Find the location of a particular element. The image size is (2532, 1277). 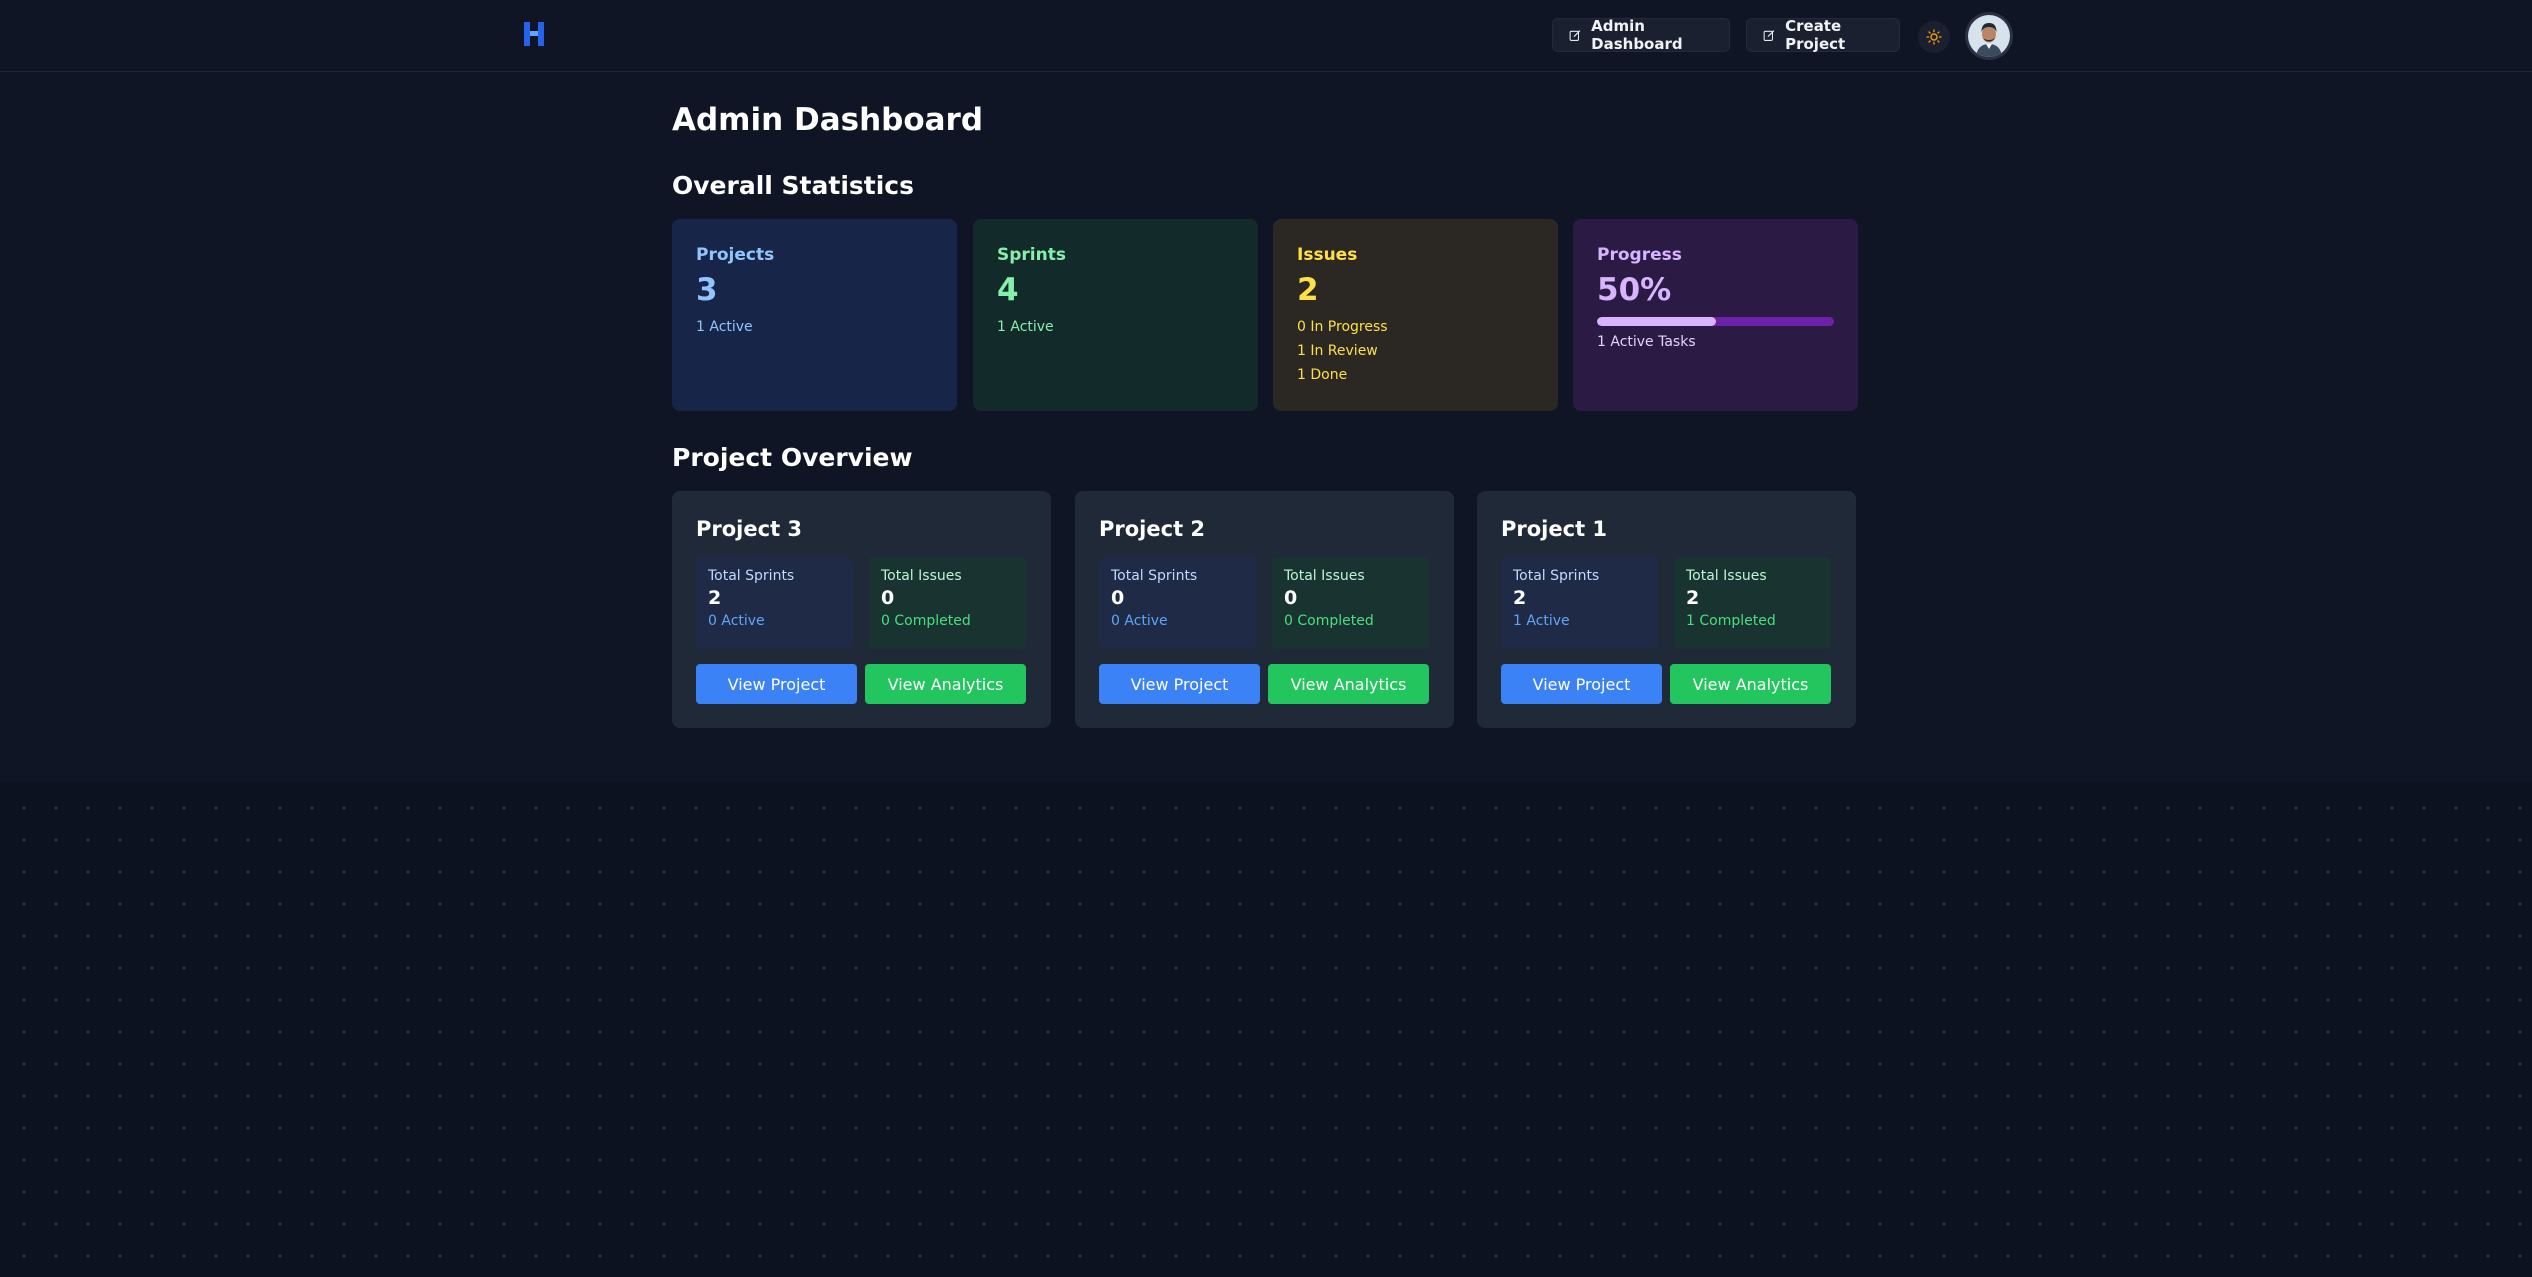

admin-dashboard-button: Admin Dashboard is located at coordinates (1641, 35).